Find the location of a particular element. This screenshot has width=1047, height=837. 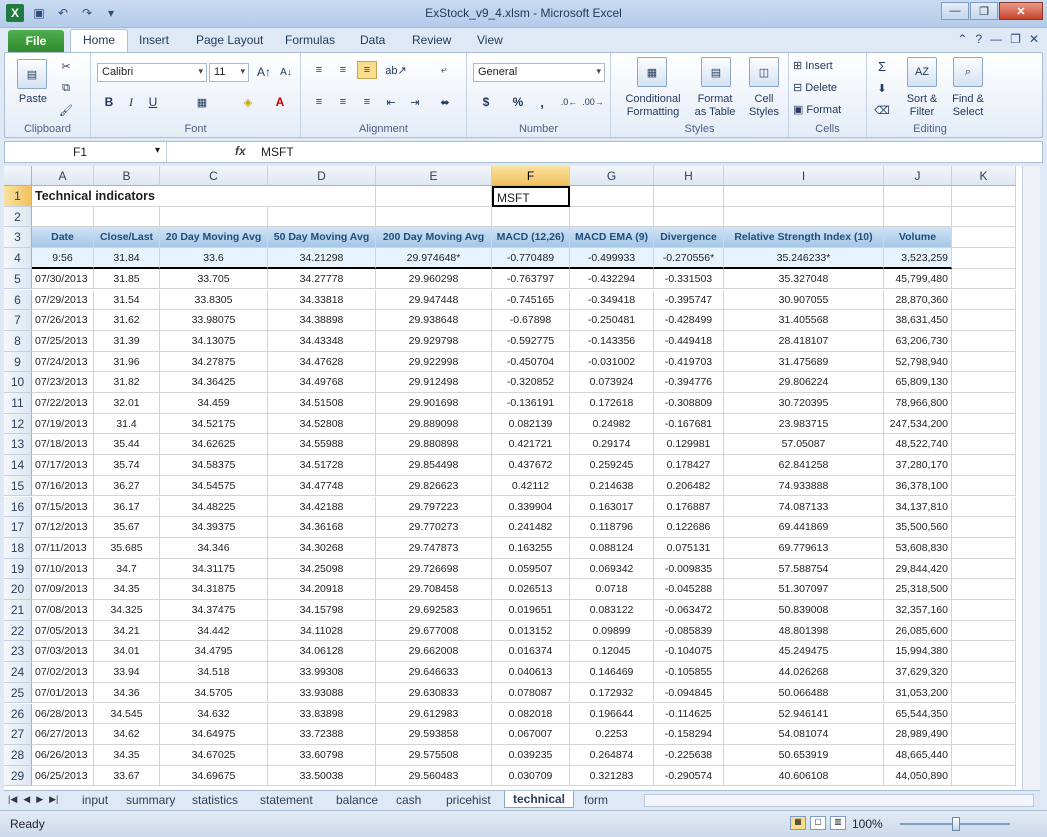

row-header-1: 1 is located at coordinates (18, 196).